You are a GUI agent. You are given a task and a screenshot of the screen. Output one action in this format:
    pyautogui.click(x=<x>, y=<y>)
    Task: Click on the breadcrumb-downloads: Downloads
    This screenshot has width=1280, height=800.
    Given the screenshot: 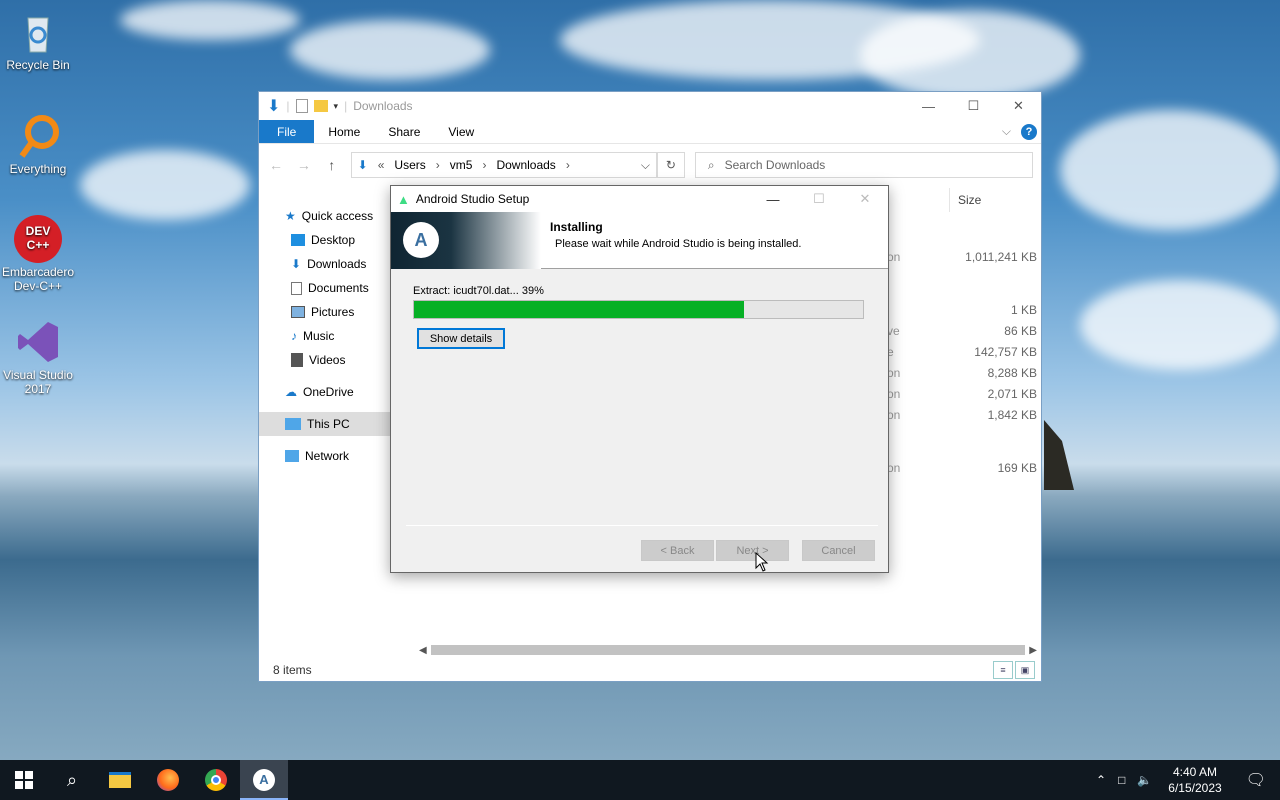 What is the action you would take?
    pyautogui.click(x=525, y=165)
    